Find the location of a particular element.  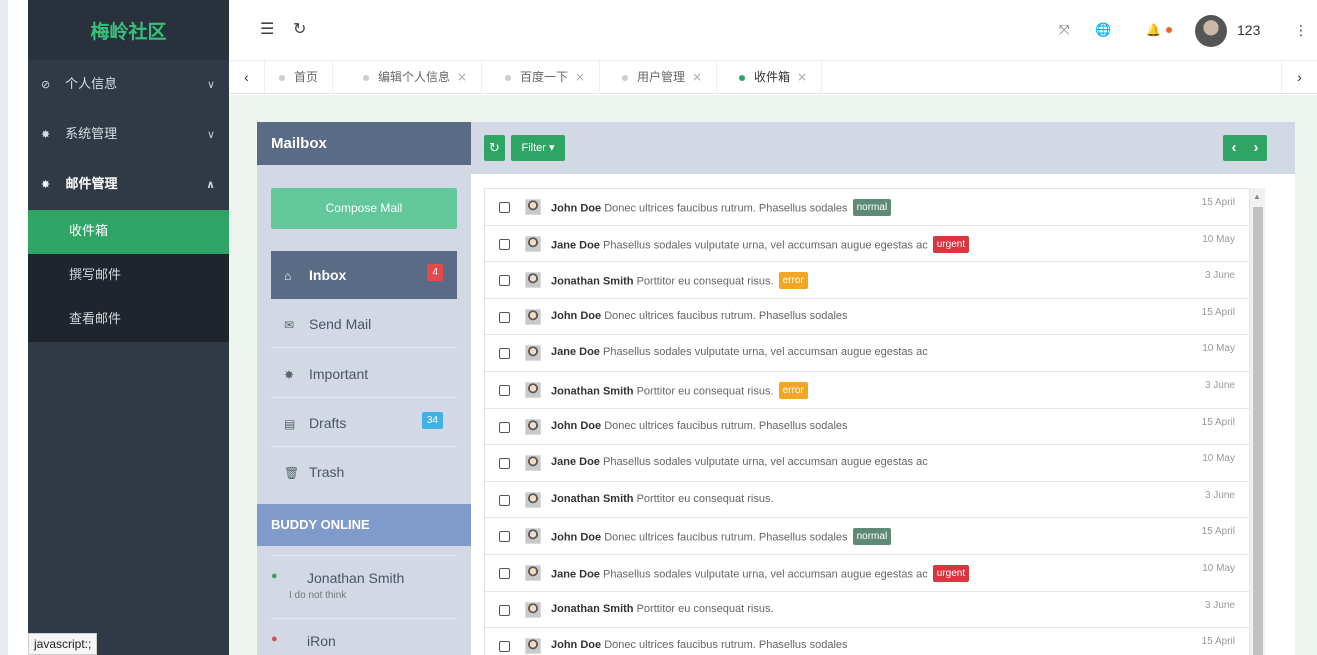

tab-edit-profile: 编辑个人信息 × is located at coordinates (416, 77).